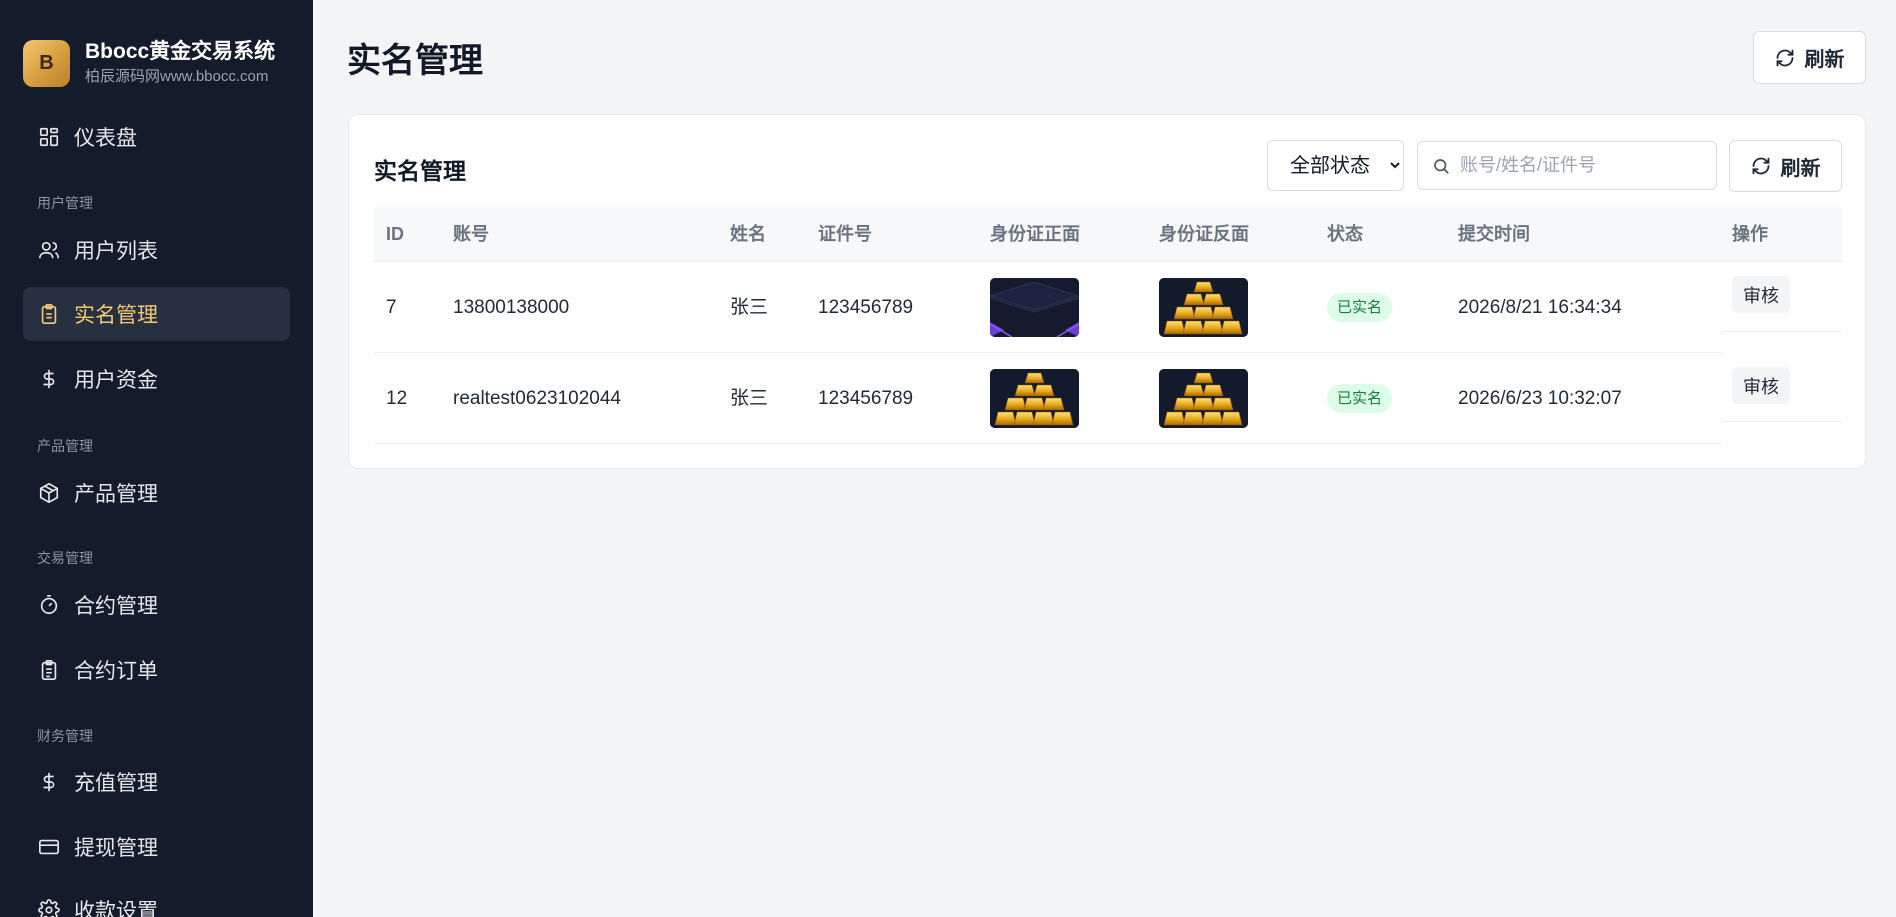 The width and height of the screenshot is (1896, 917). What do you see at coordinates (180, 51) in the screenshot?
I see `brand-title: Bbocc黄金交易系统` at bounding box center [180, 51].